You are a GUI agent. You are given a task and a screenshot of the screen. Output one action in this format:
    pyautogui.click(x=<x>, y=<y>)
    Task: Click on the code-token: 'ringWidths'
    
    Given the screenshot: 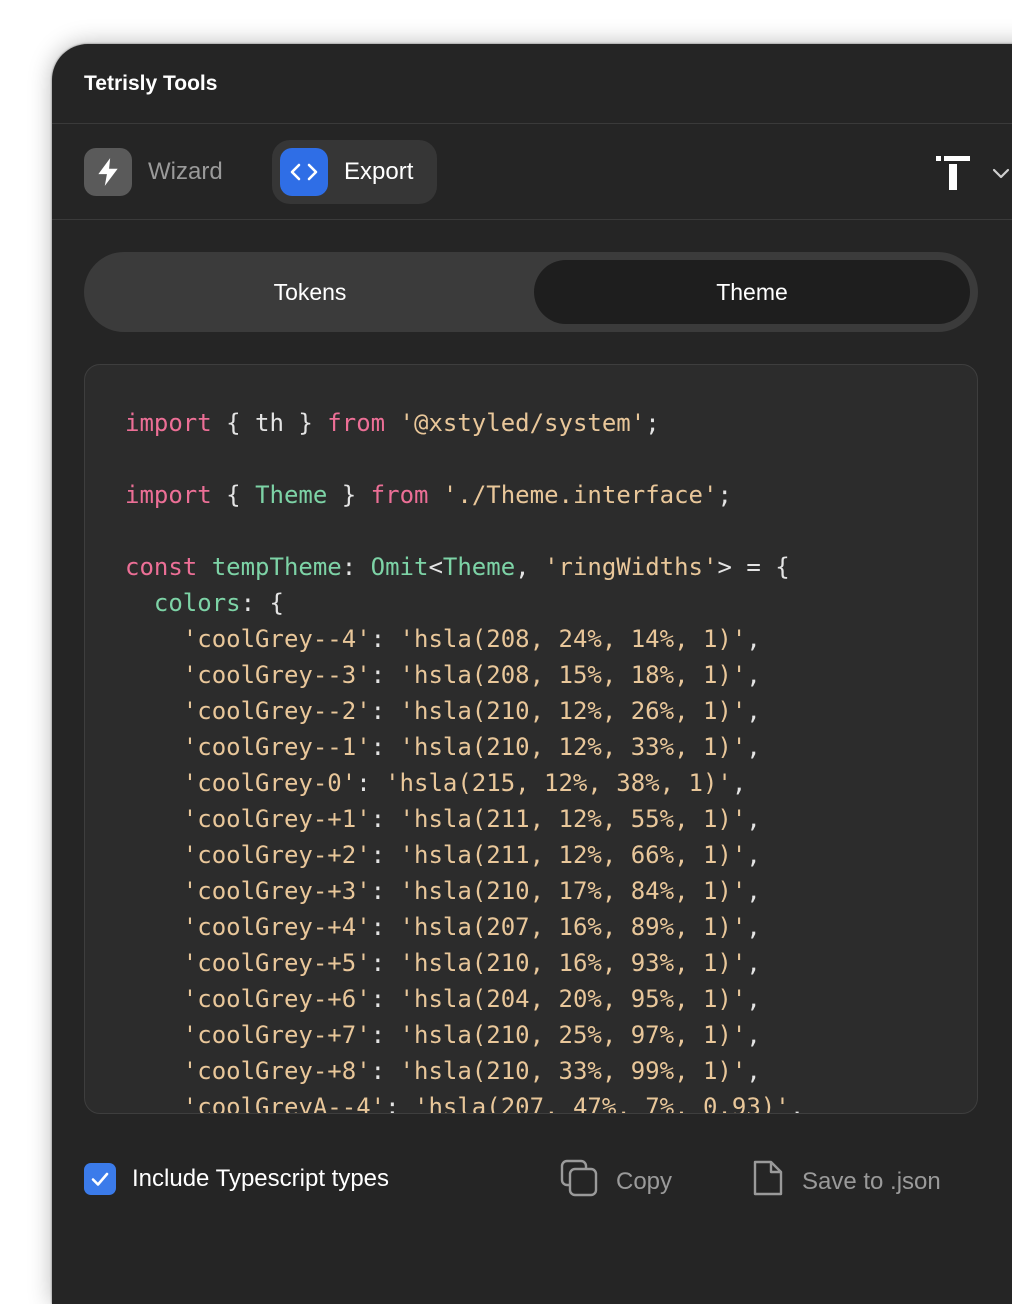 What is the action you would take?
    pyautogui.click(x=631, y=567)
    